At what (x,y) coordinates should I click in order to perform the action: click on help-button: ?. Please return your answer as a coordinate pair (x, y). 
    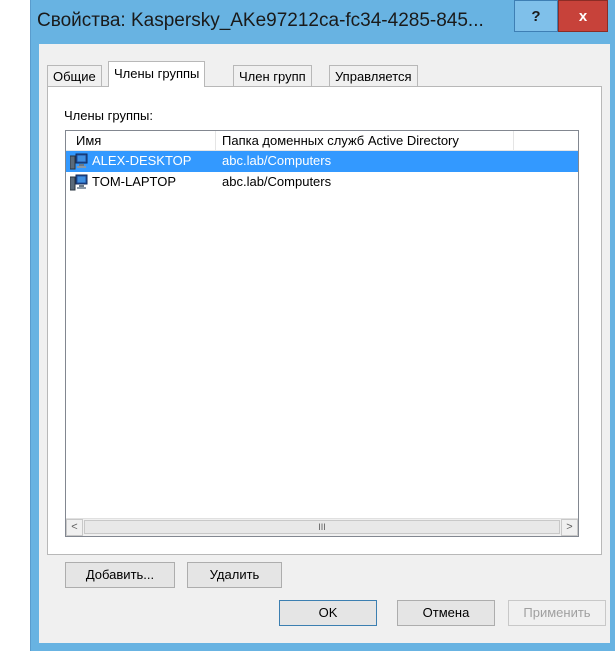
    Looking at the image, I should click on (536, 16).